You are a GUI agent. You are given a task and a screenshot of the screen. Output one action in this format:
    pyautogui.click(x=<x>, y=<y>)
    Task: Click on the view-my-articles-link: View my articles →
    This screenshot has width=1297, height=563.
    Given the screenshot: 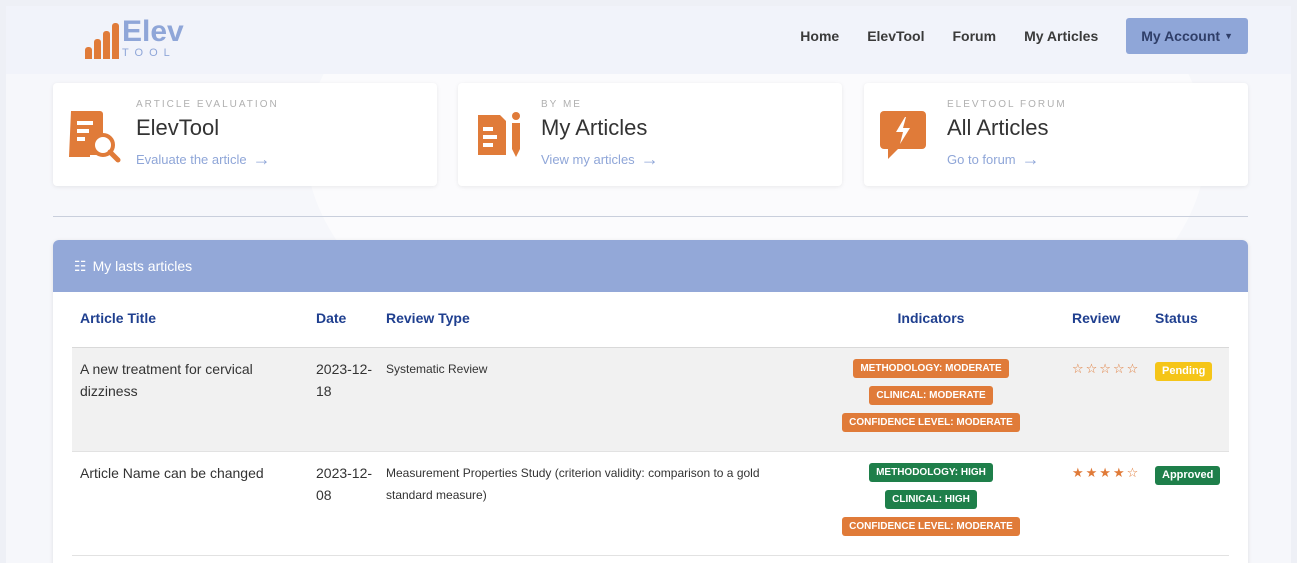 What is the action you would take?
    pyautogui.click(x=600, y=159)
    